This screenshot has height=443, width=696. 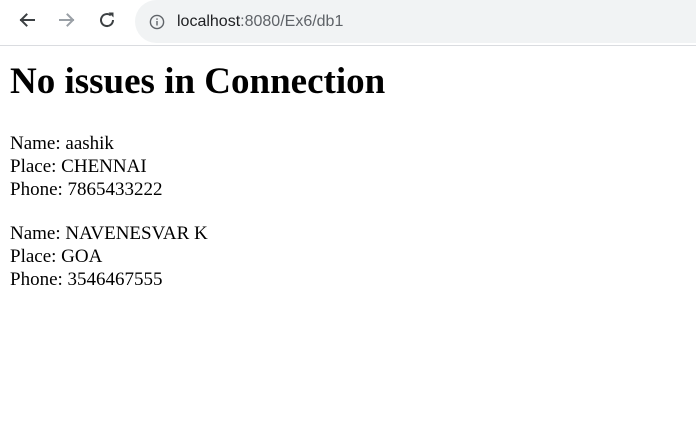 I want to click on url-host: localhost, so click(x=209, y=21).